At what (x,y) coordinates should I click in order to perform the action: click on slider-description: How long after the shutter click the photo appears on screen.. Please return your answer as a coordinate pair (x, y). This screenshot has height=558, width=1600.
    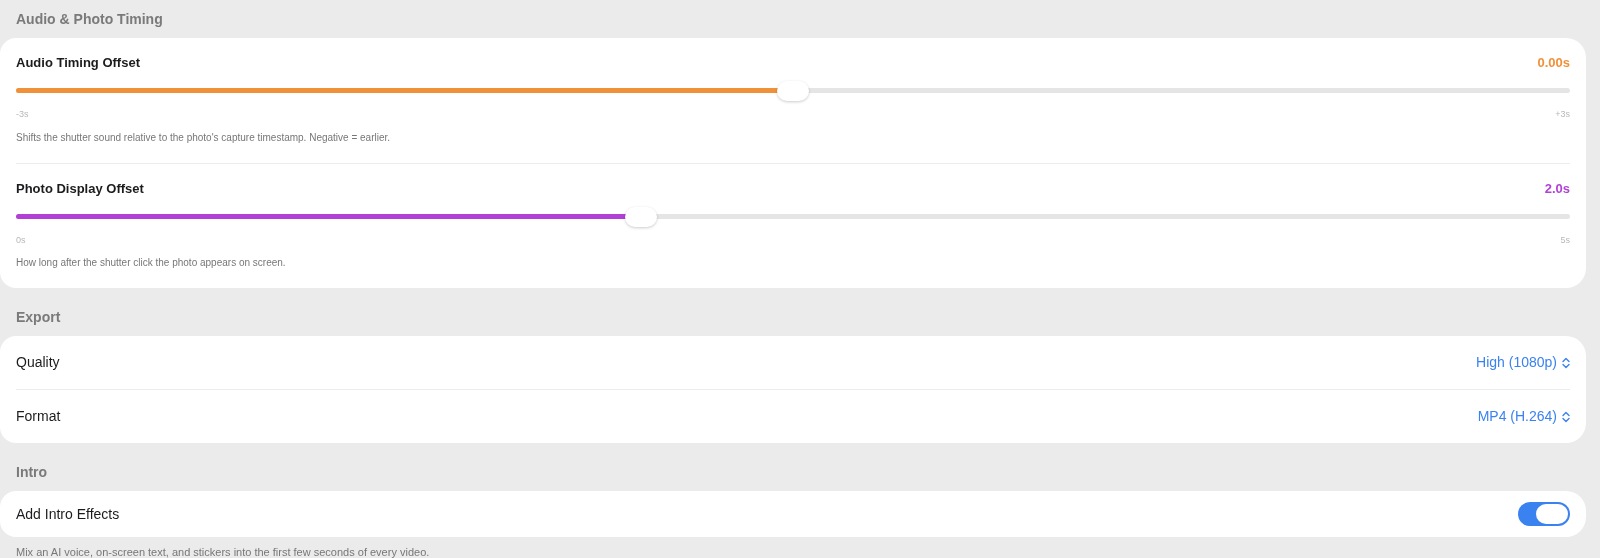
    Looking at the image, I should click on (151, 263).